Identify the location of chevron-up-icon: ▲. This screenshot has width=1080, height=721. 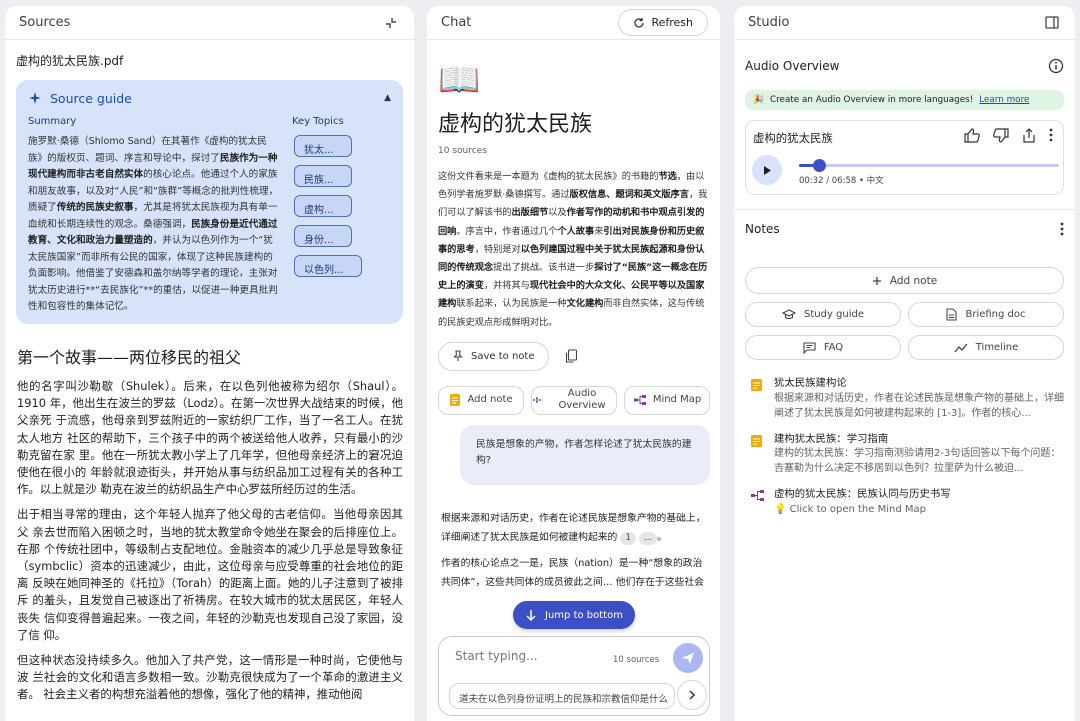
(387, 98).